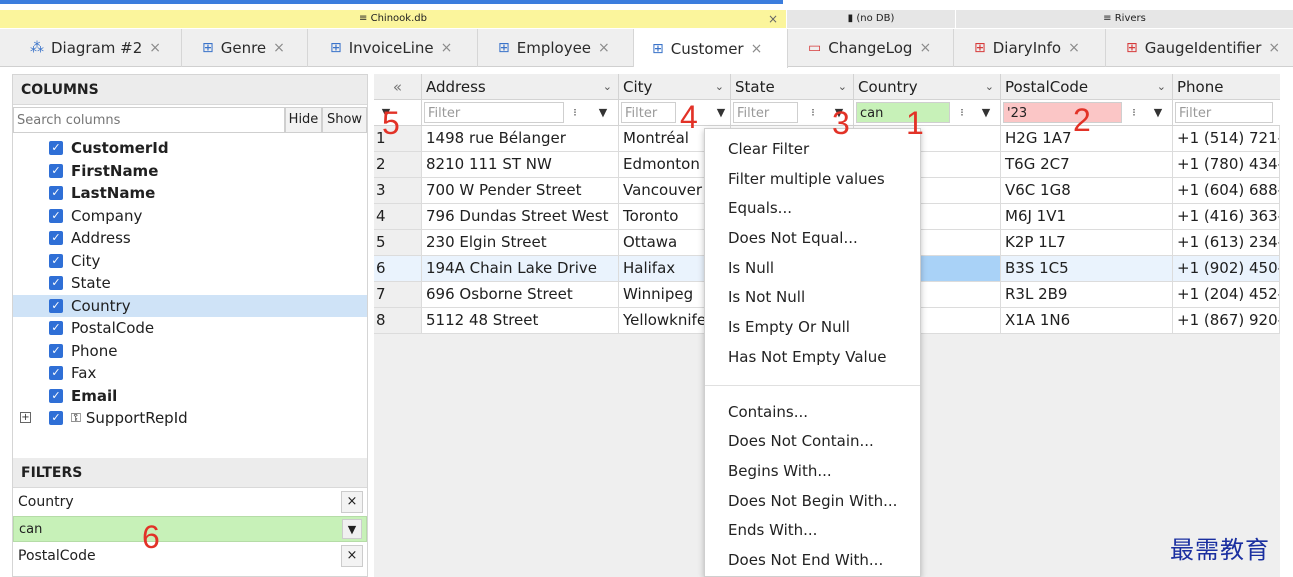 This screenshot has width=1293, height=577. Describe the element at coordinates (1226, 295) in the screenshot. I see `cell-phone: +1 (204) 452-` at that location.